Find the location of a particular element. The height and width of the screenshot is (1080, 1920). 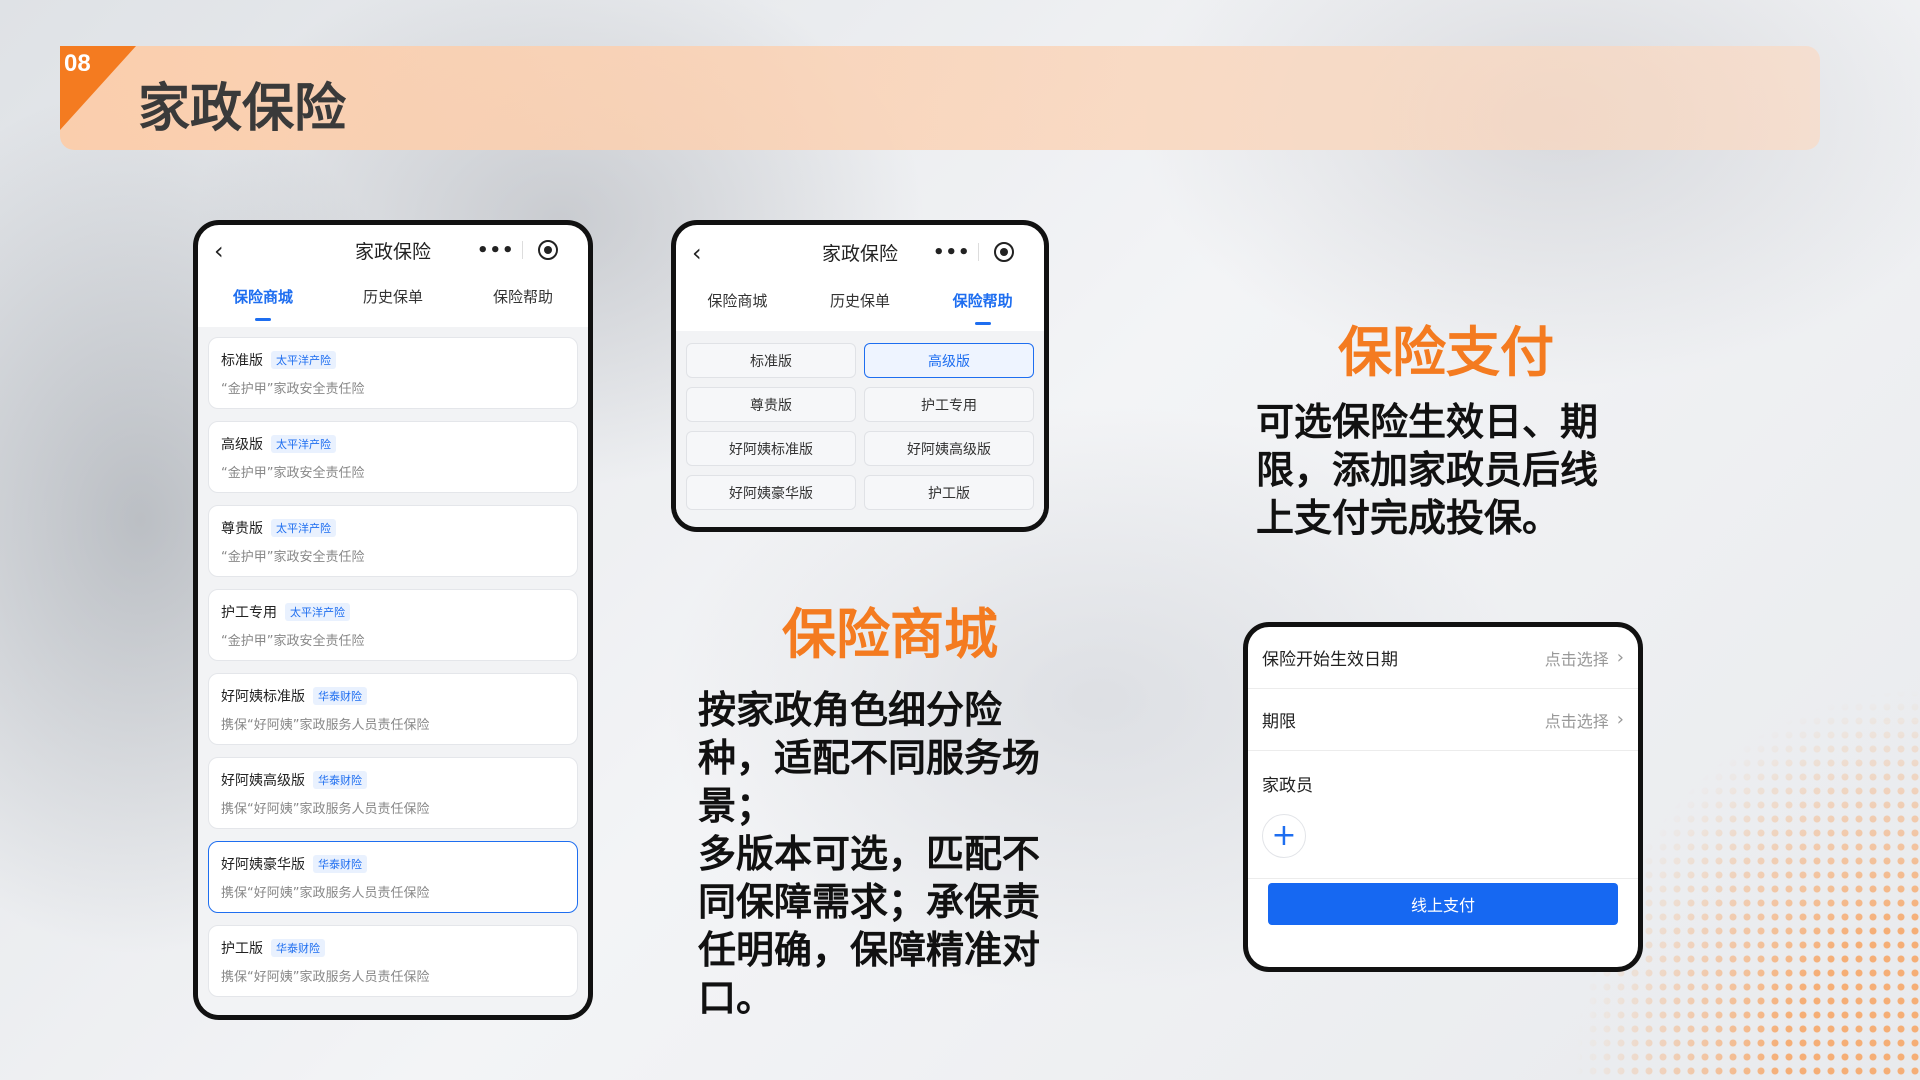

period-value: 点击选择 is located at coordinates (1576, 721).